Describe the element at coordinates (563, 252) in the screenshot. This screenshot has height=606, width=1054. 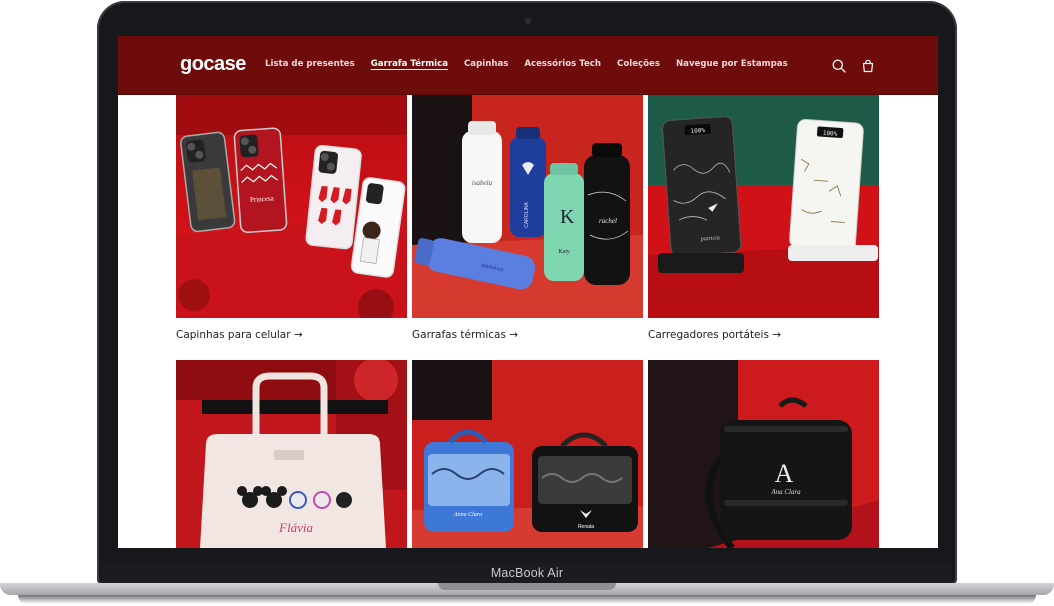
I see `bottle-name-3: Katy` at that location.